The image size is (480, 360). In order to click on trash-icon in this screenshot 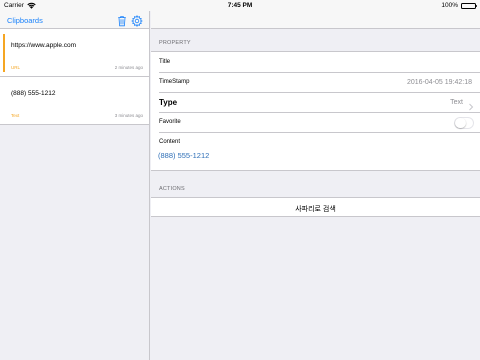, I will do `click(122, 20)`.